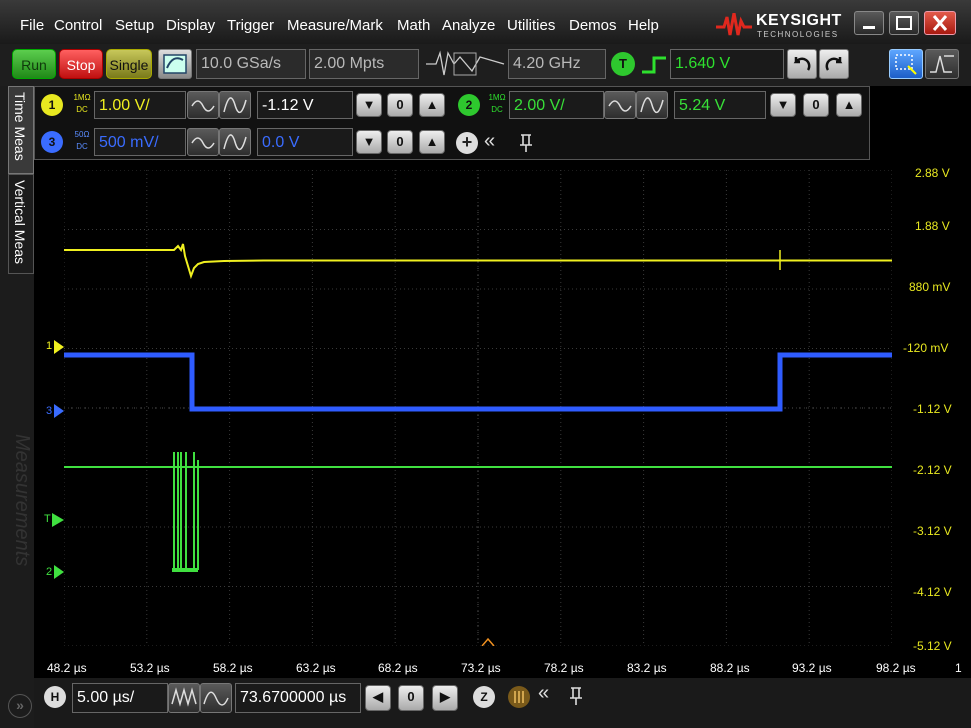 This screenshot has width=971, height=728. Describe the element at coordinates (643, 25) in the screenshot. I see `menu-help: Help` at that location.